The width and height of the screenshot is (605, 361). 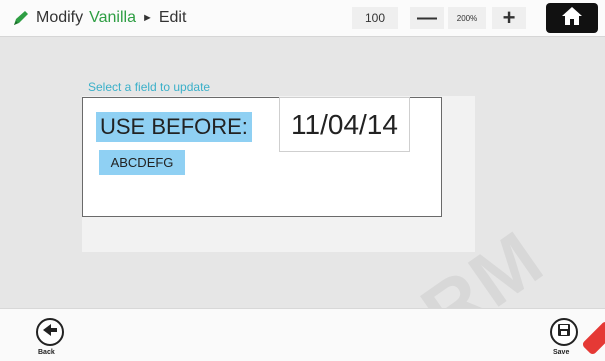 What do you see at coordinates (60, 17) in the screenshot?
I see `mode-label: Modify` at bounding box center [60, 17].